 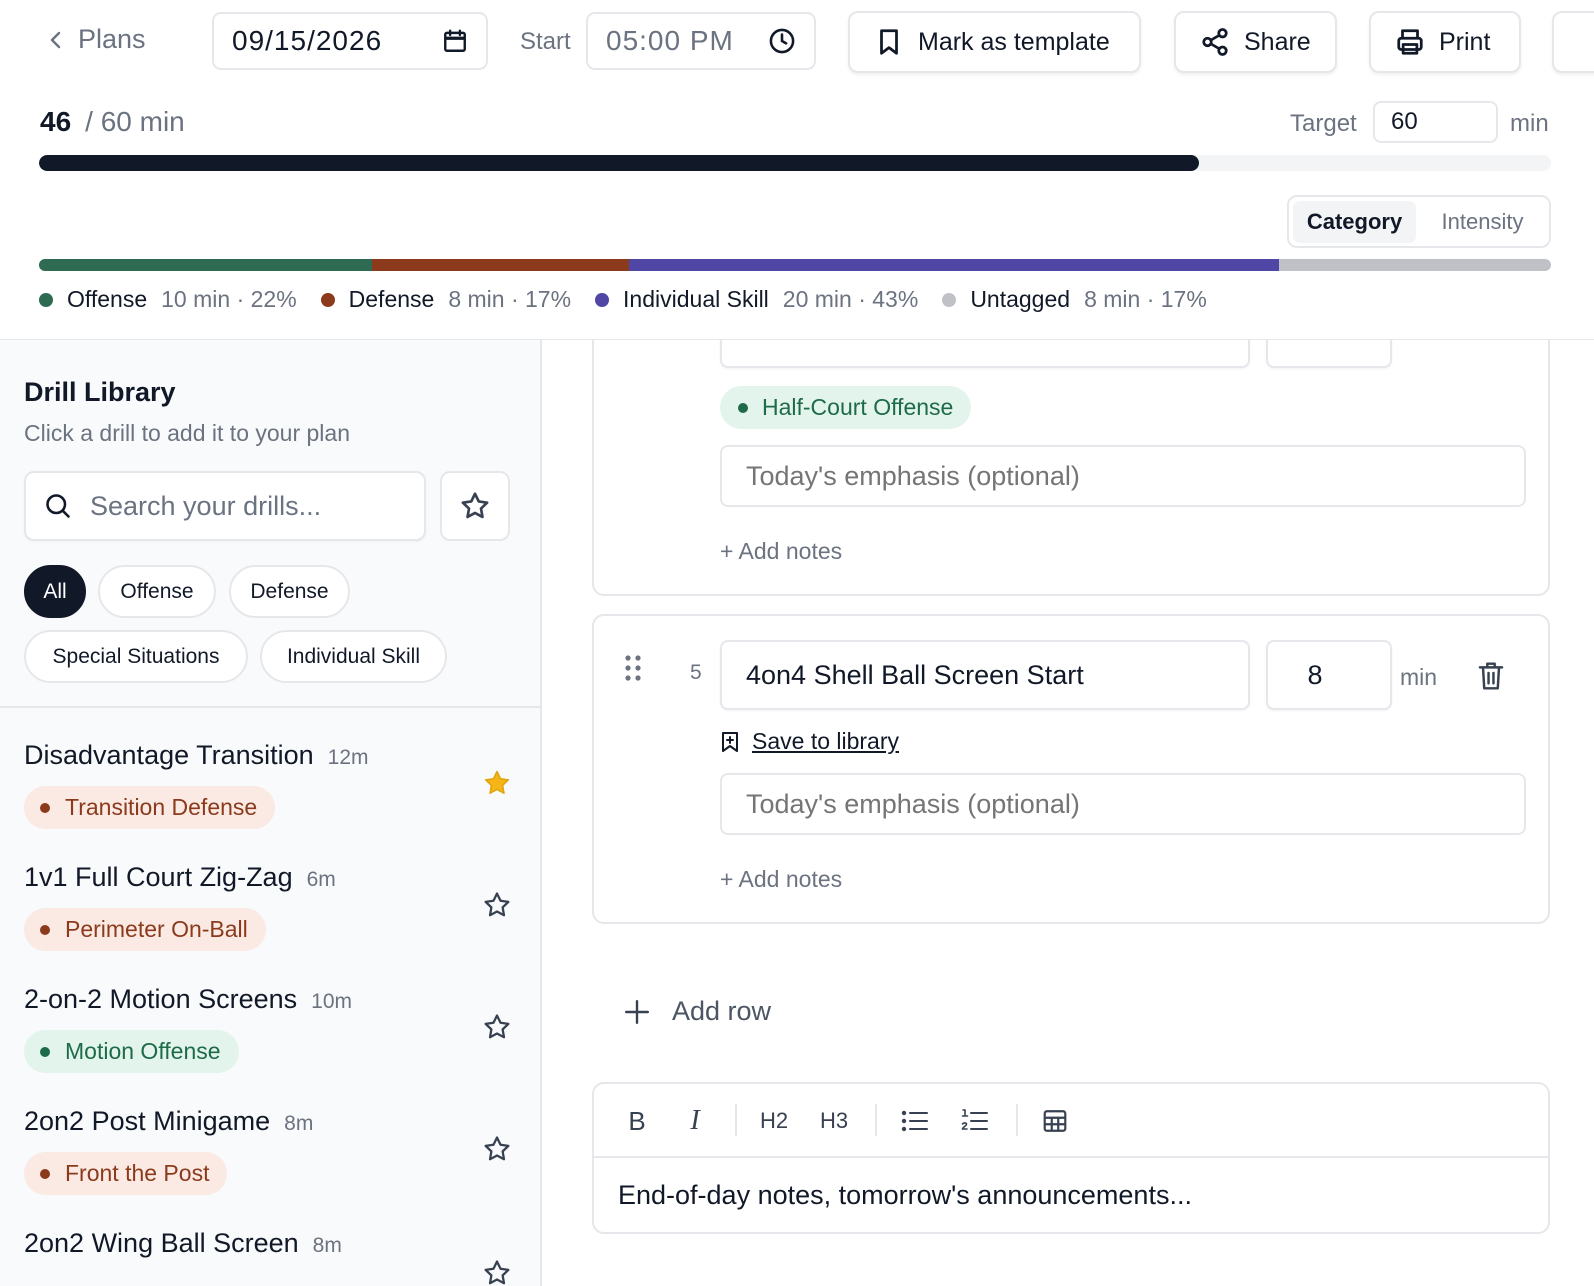 I want to click on print-button: Print, so click(x=1445, y=42).